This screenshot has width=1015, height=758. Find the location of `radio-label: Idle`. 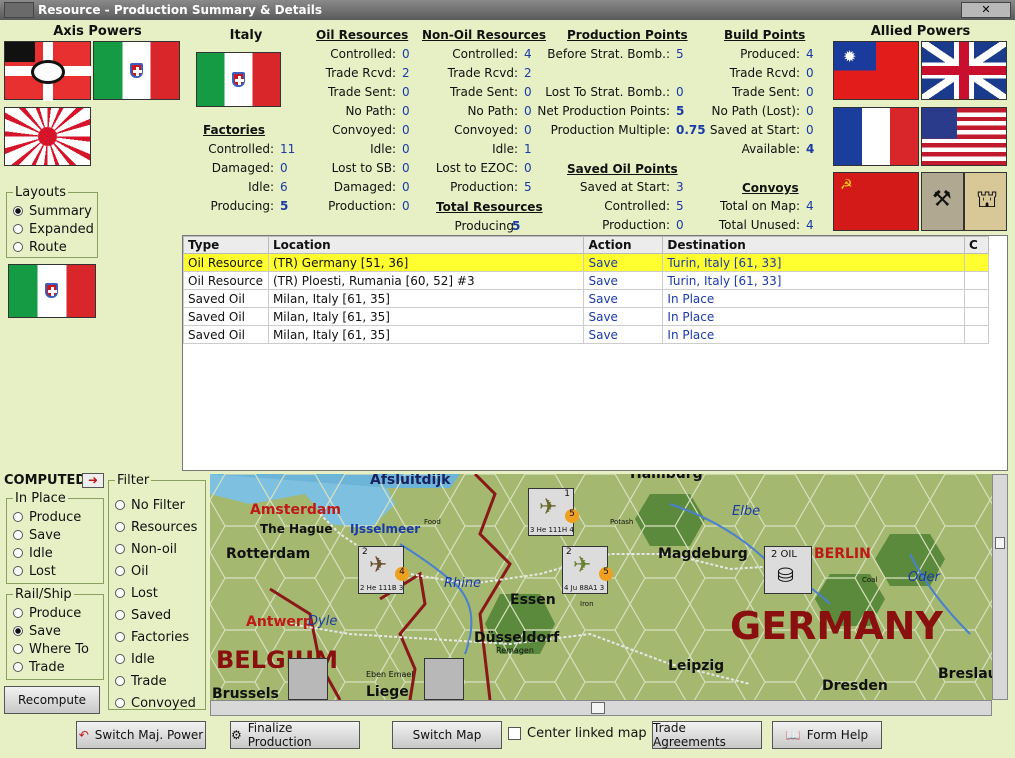

radio-label: Idle is located at coordinates (143, 659).